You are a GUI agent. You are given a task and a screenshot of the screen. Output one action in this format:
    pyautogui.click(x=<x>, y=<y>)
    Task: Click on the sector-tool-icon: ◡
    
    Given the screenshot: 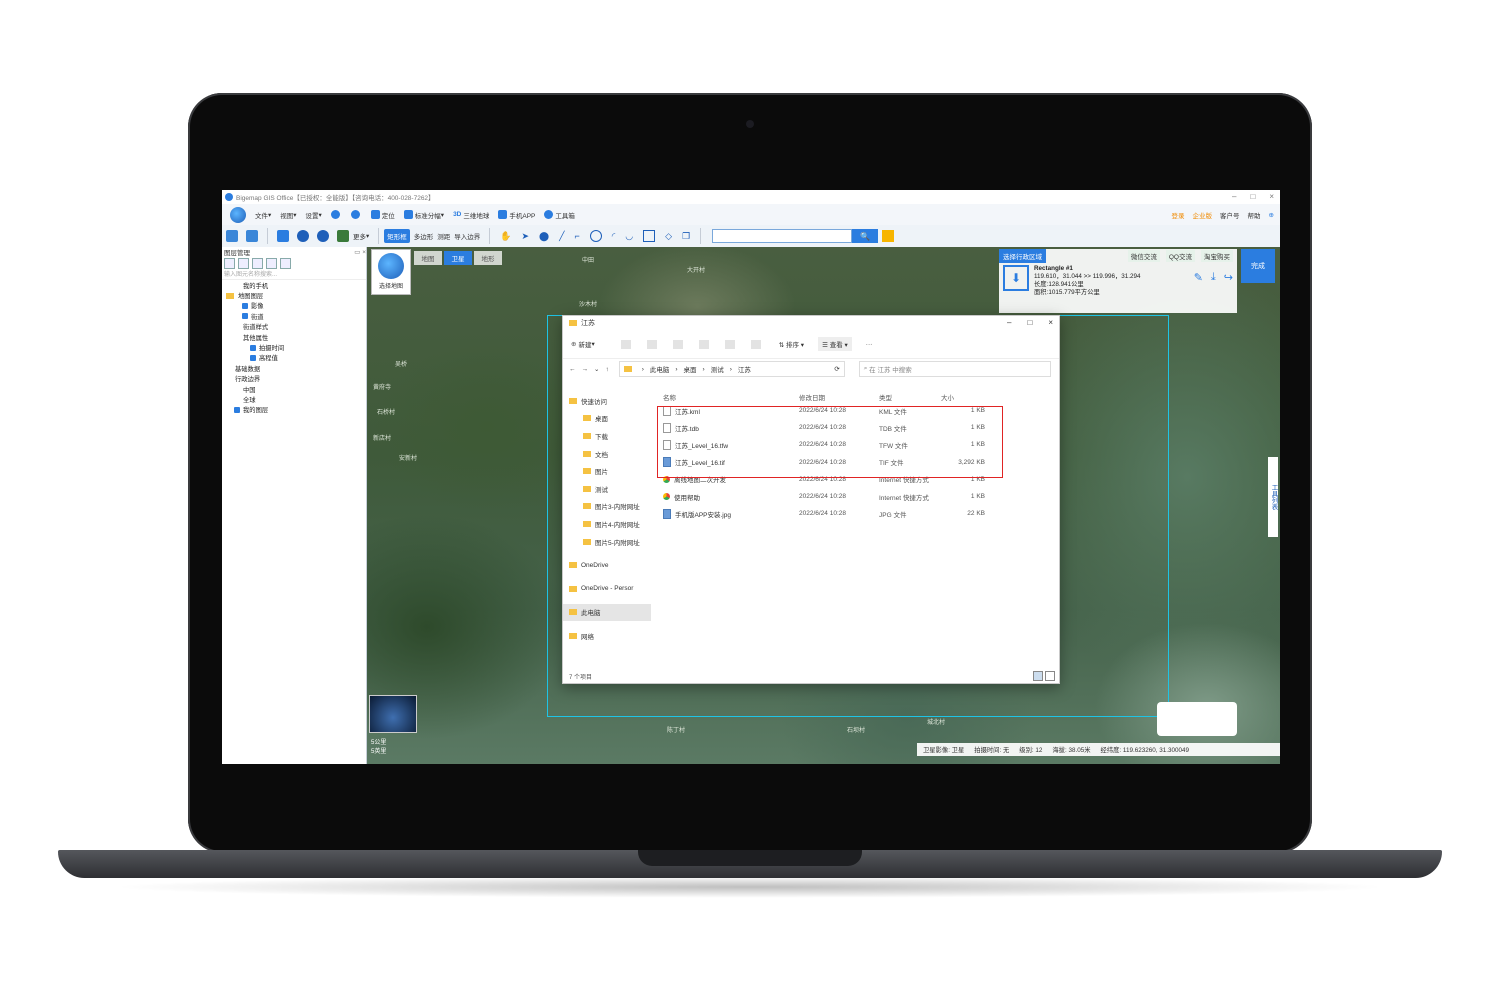 What is the action you would take?
    pyautogui.click(x=629, y=236)
    